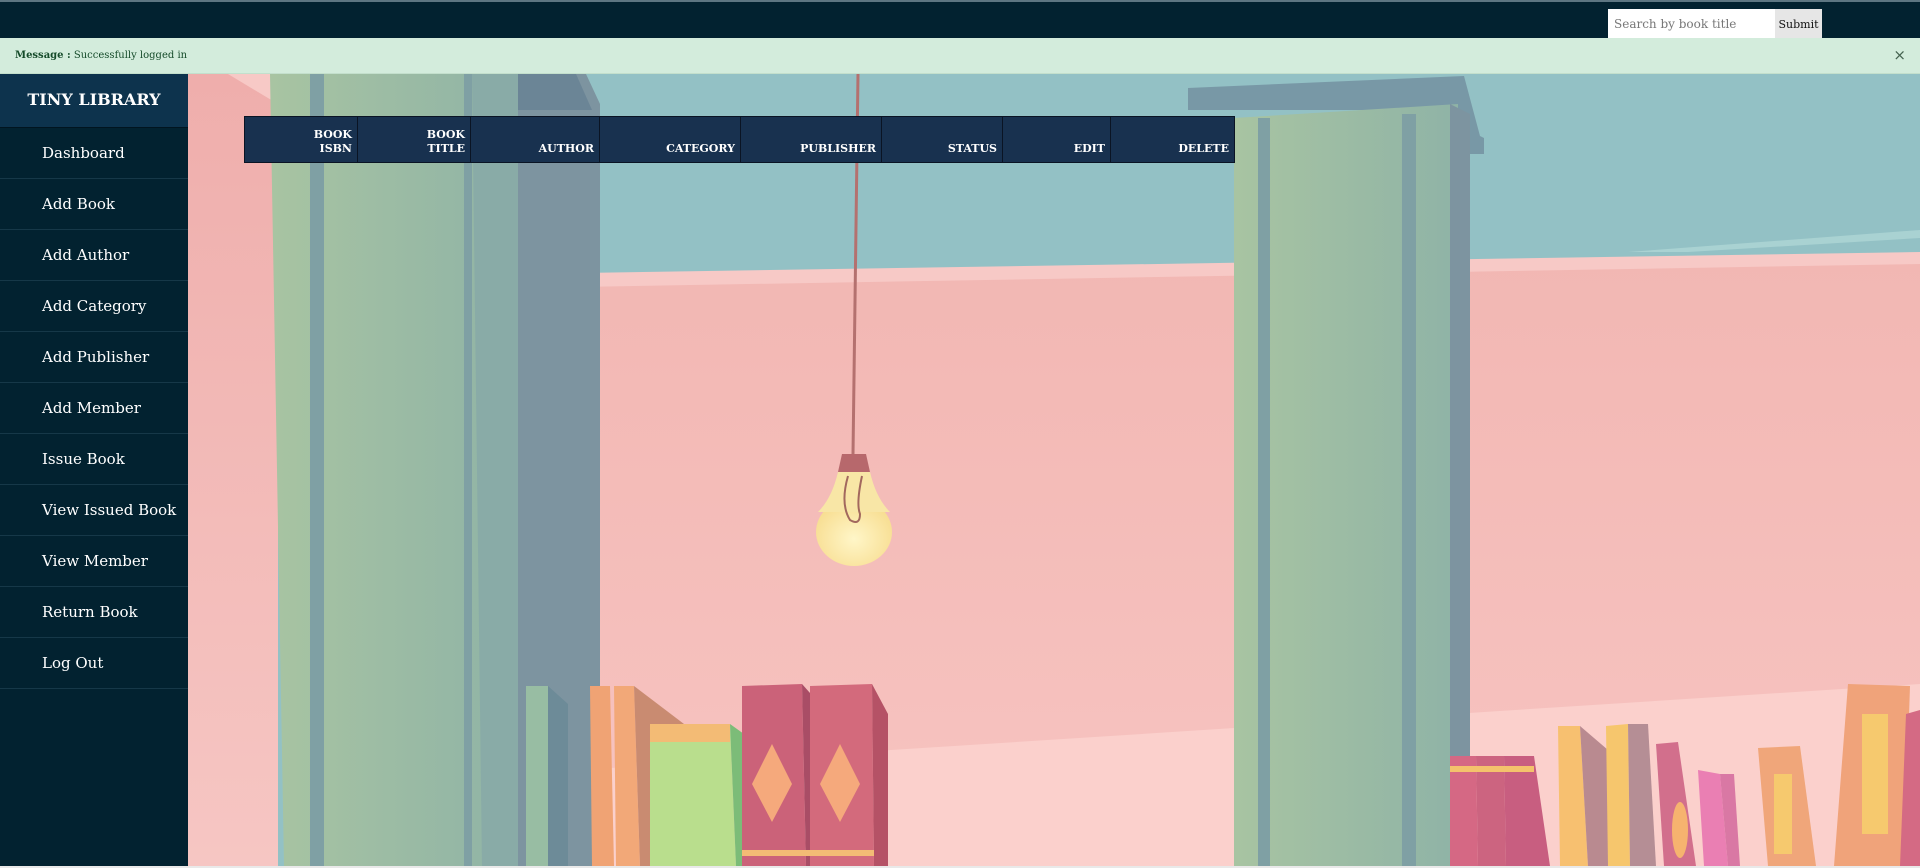 The image size is (1920, 868). Describe the element at coordinates (94, 153) in the screenshot. I see `sidebar-item-dashboard: Dashboard` at that location.